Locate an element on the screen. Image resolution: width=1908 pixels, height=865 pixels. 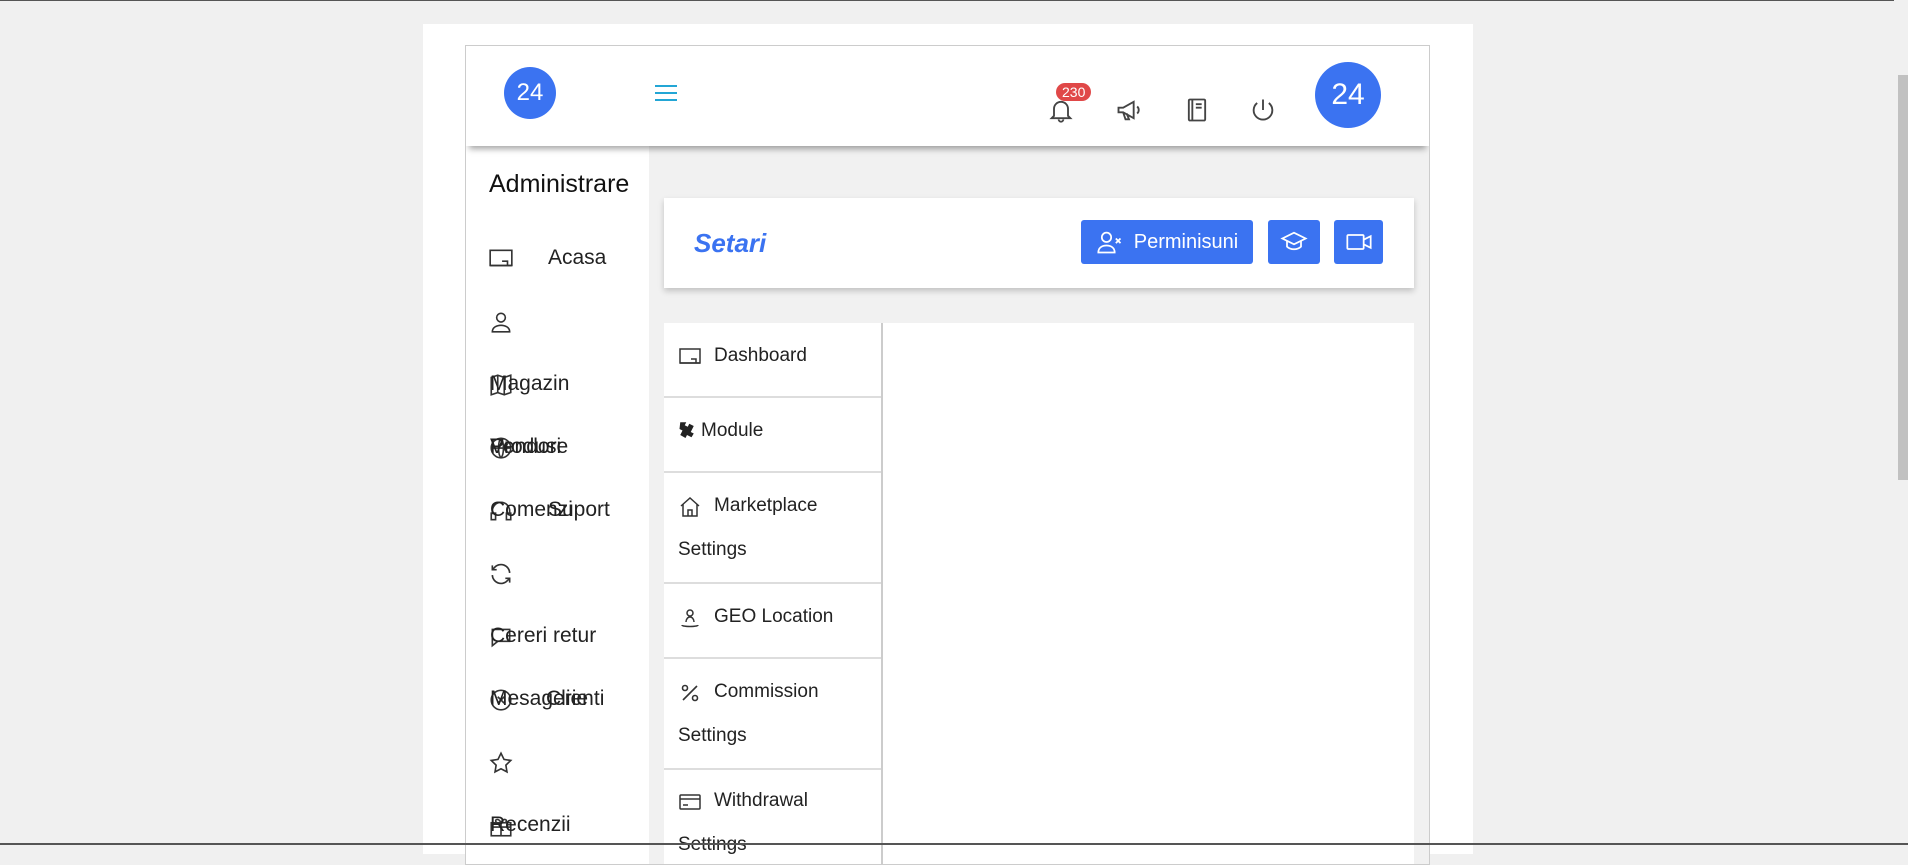
notification-badge: 230 is located at coordinates (1074, 92).